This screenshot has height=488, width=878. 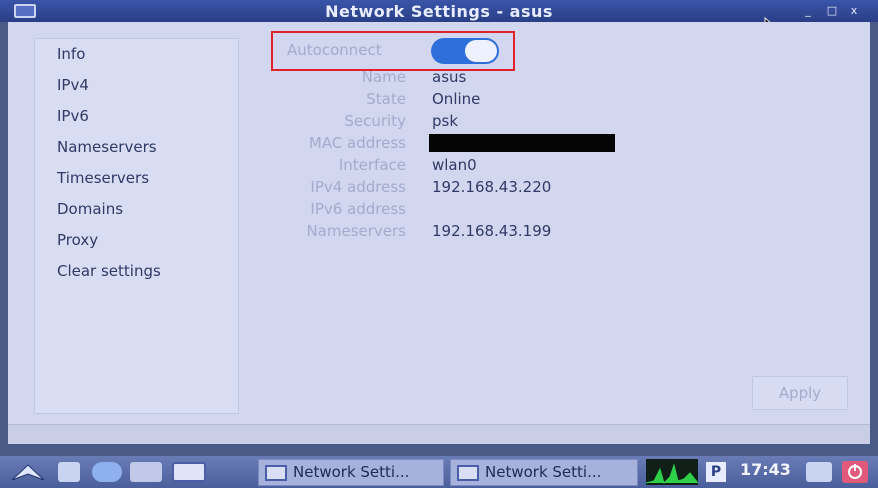 I want to click on security-value: psk, so click(x=445, y=121).